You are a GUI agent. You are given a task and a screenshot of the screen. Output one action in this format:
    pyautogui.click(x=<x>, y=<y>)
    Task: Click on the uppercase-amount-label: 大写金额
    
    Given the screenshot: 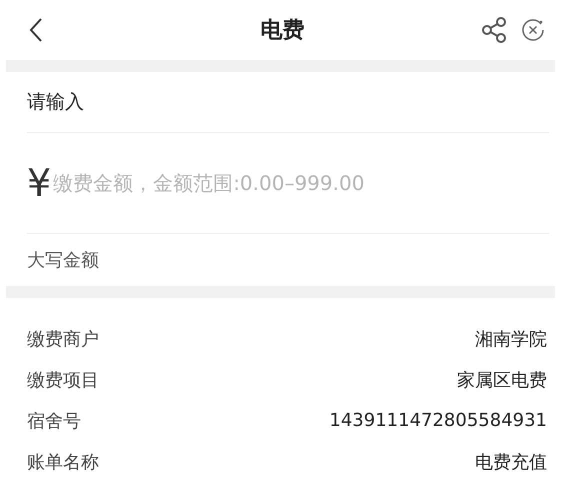 What is the action you would take?
    pyautogui.click(x=63, y=260)
    